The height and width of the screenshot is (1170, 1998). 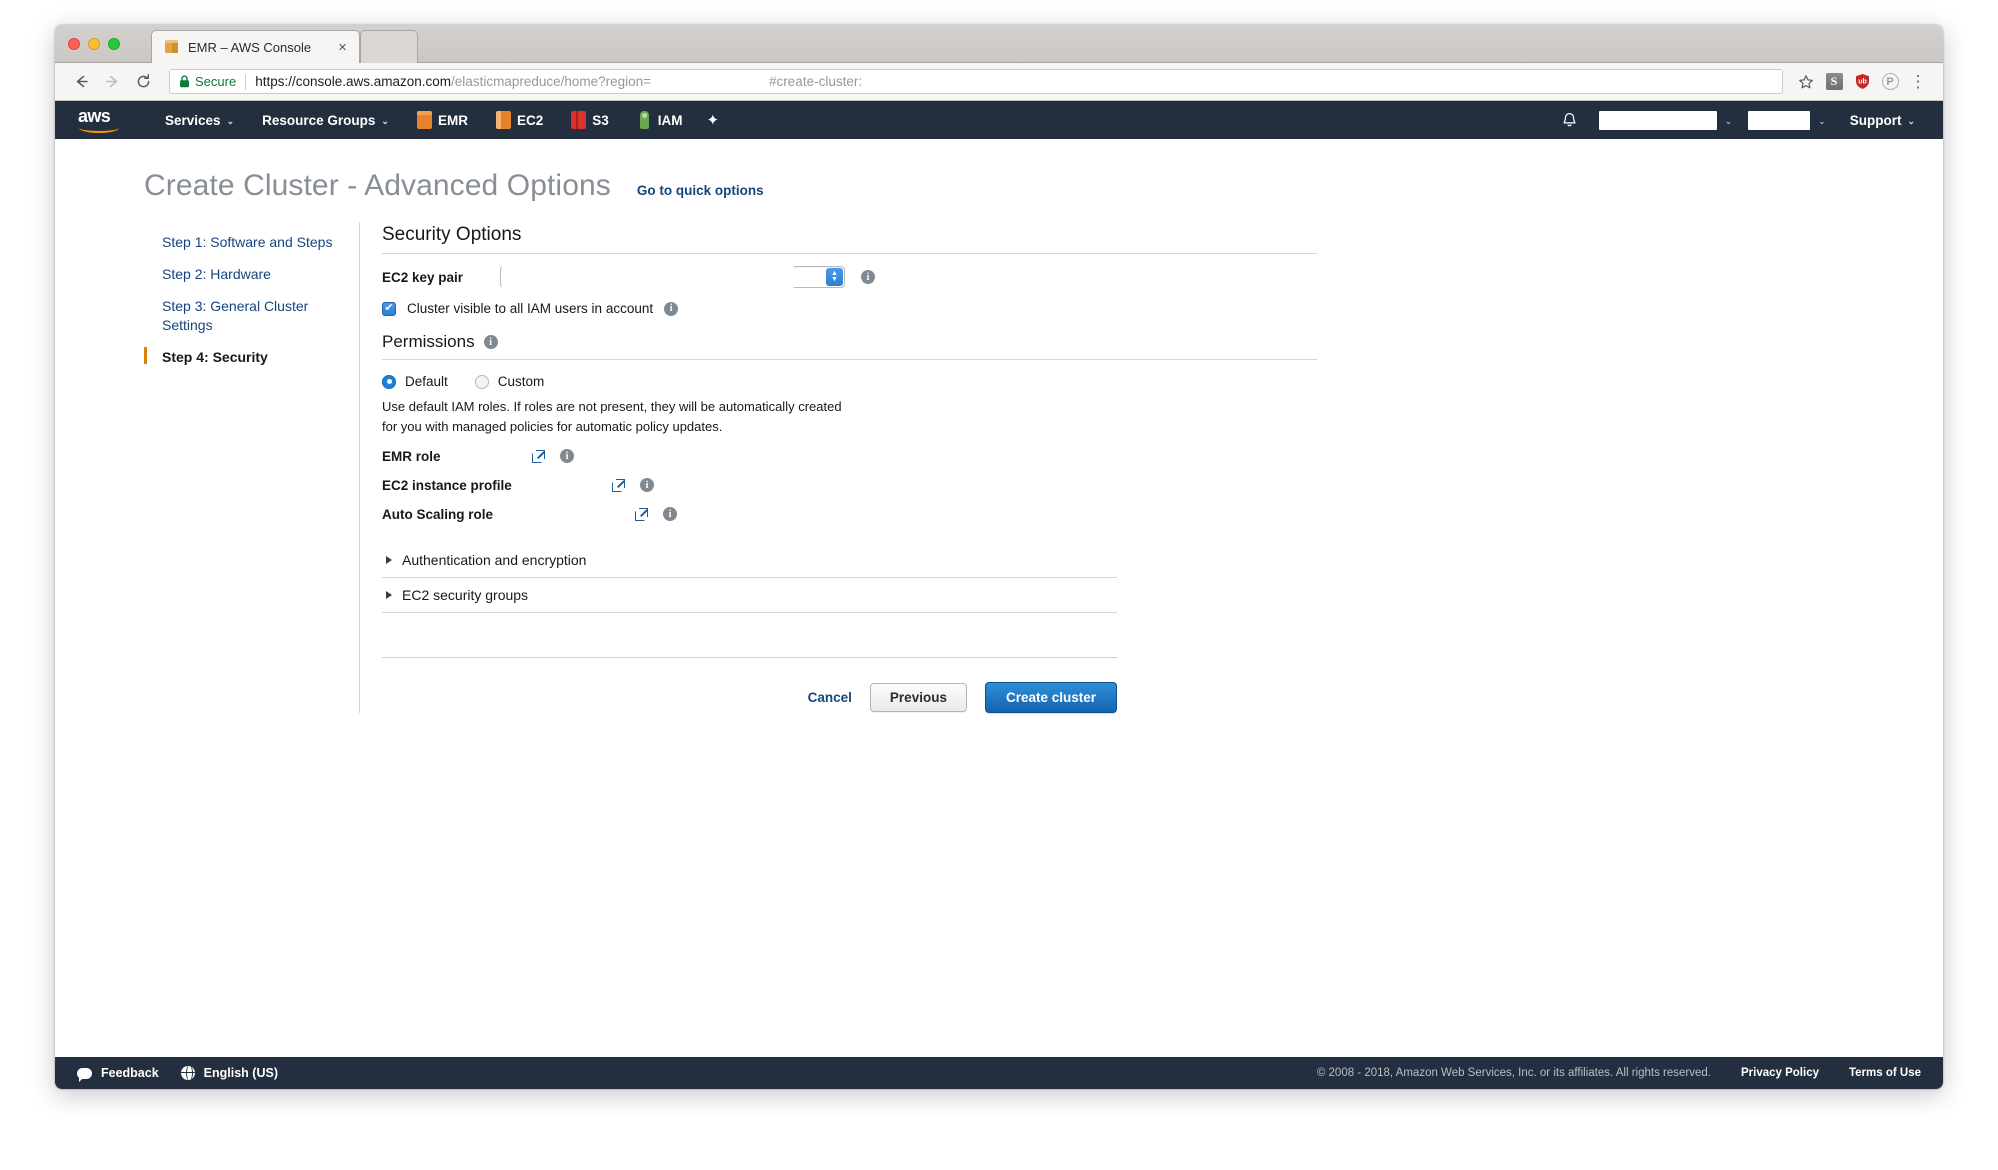 I want to click on sidebar-item-step-3: Step 3: General Cluster Settings, so click(x=251, y=315).